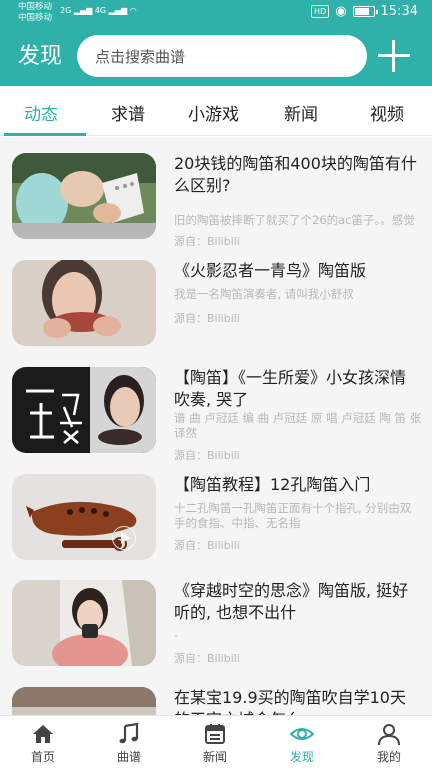  Describe the element at coordinates (302, 734) in the screenshot. I see `eye-icon` at that location.